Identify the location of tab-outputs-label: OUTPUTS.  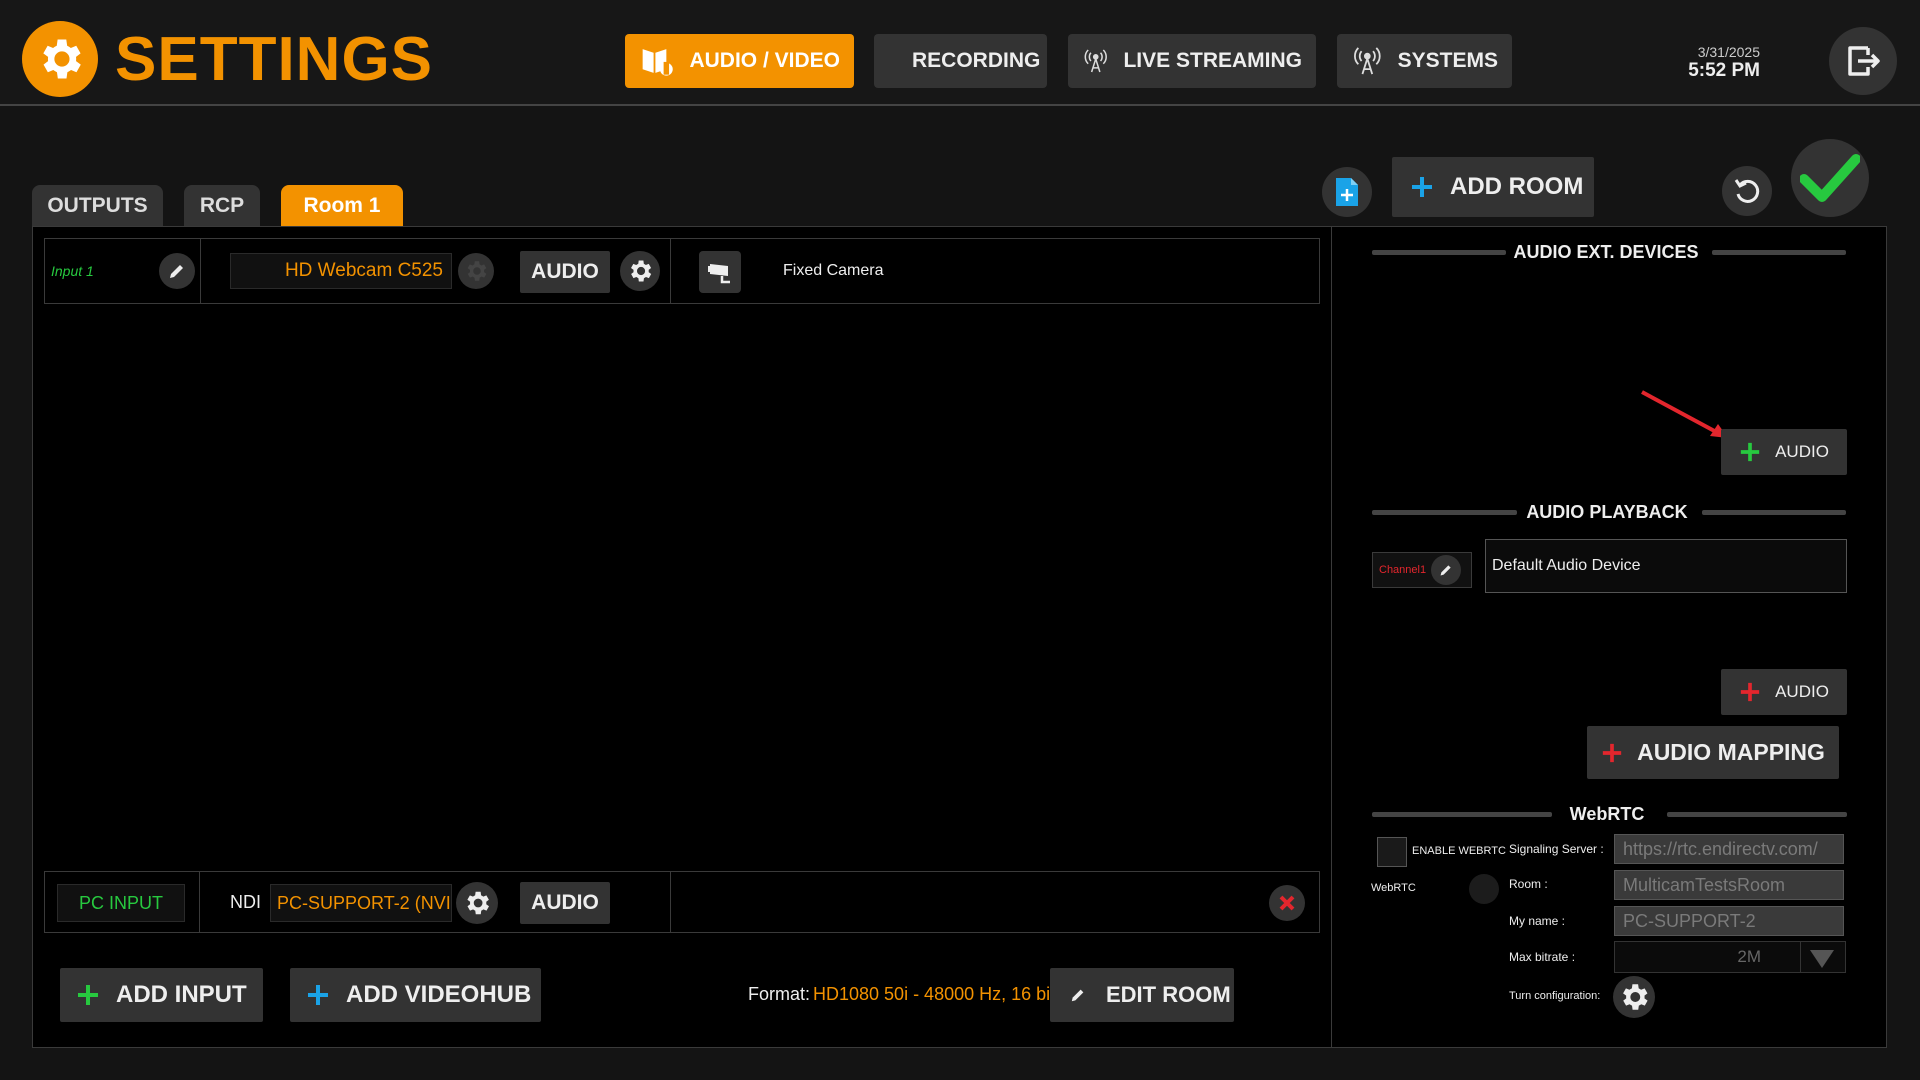
(97, 205).